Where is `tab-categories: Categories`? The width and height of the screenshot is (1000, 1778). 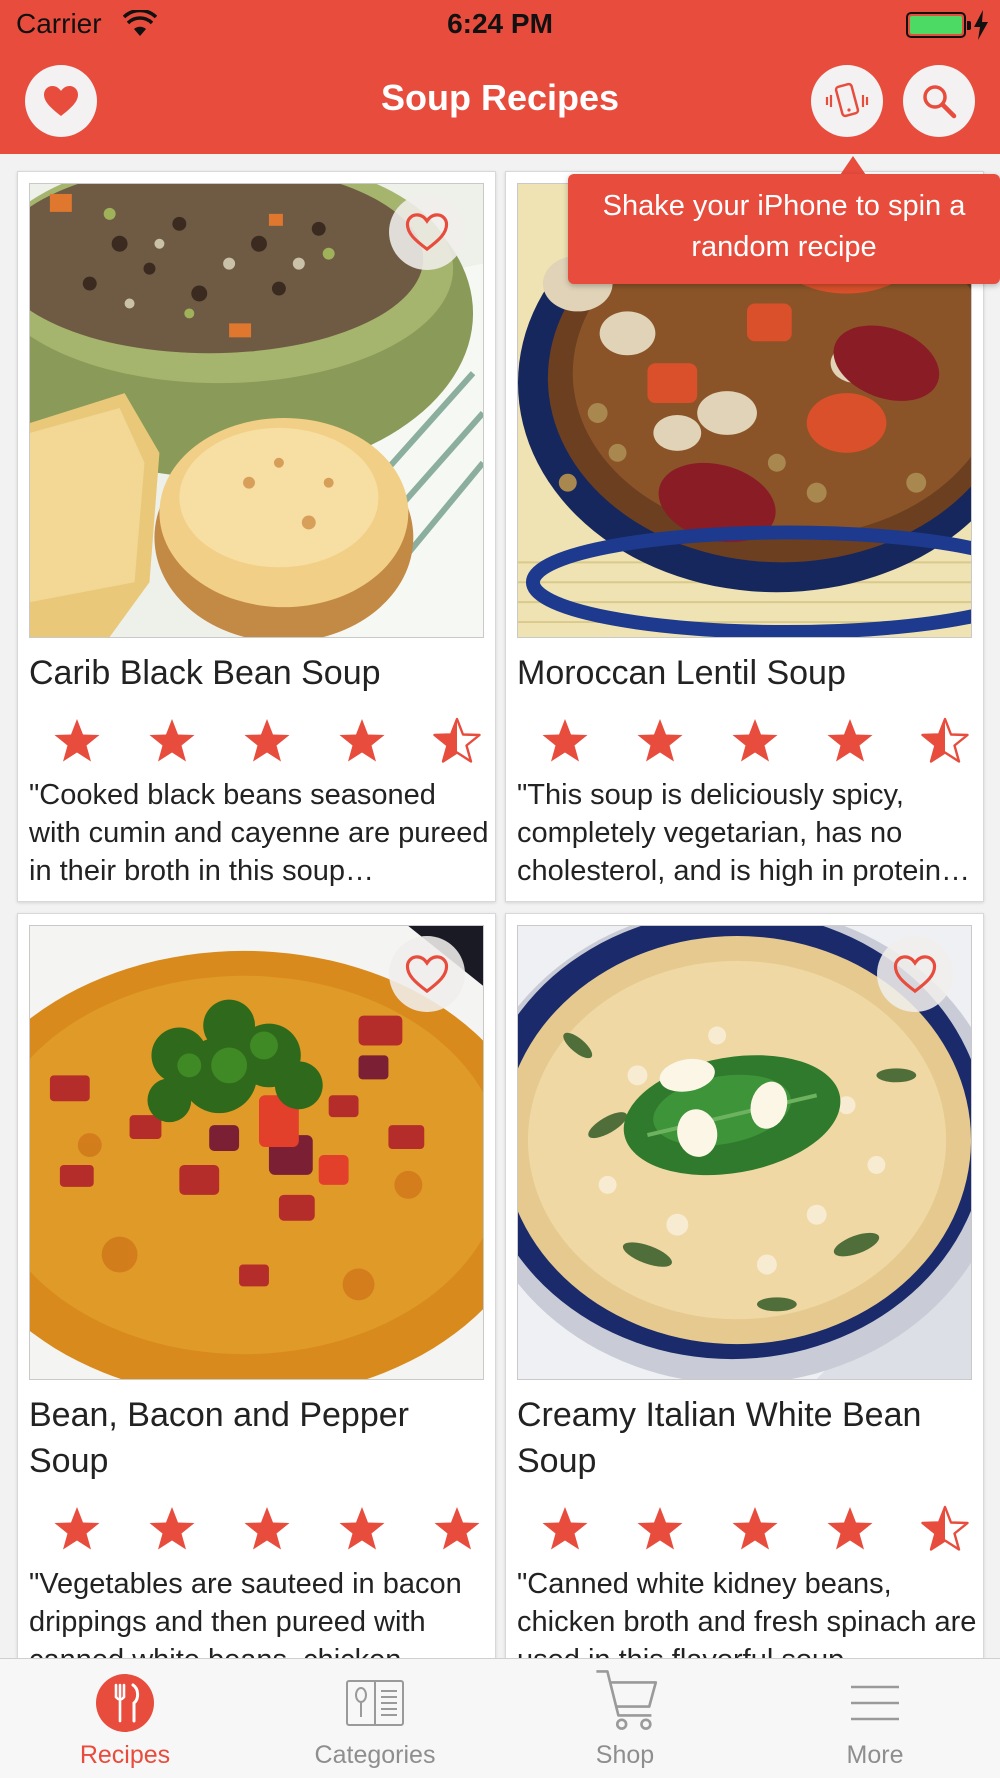 tab-categories: Categories is located at coordinates (375, 1718).